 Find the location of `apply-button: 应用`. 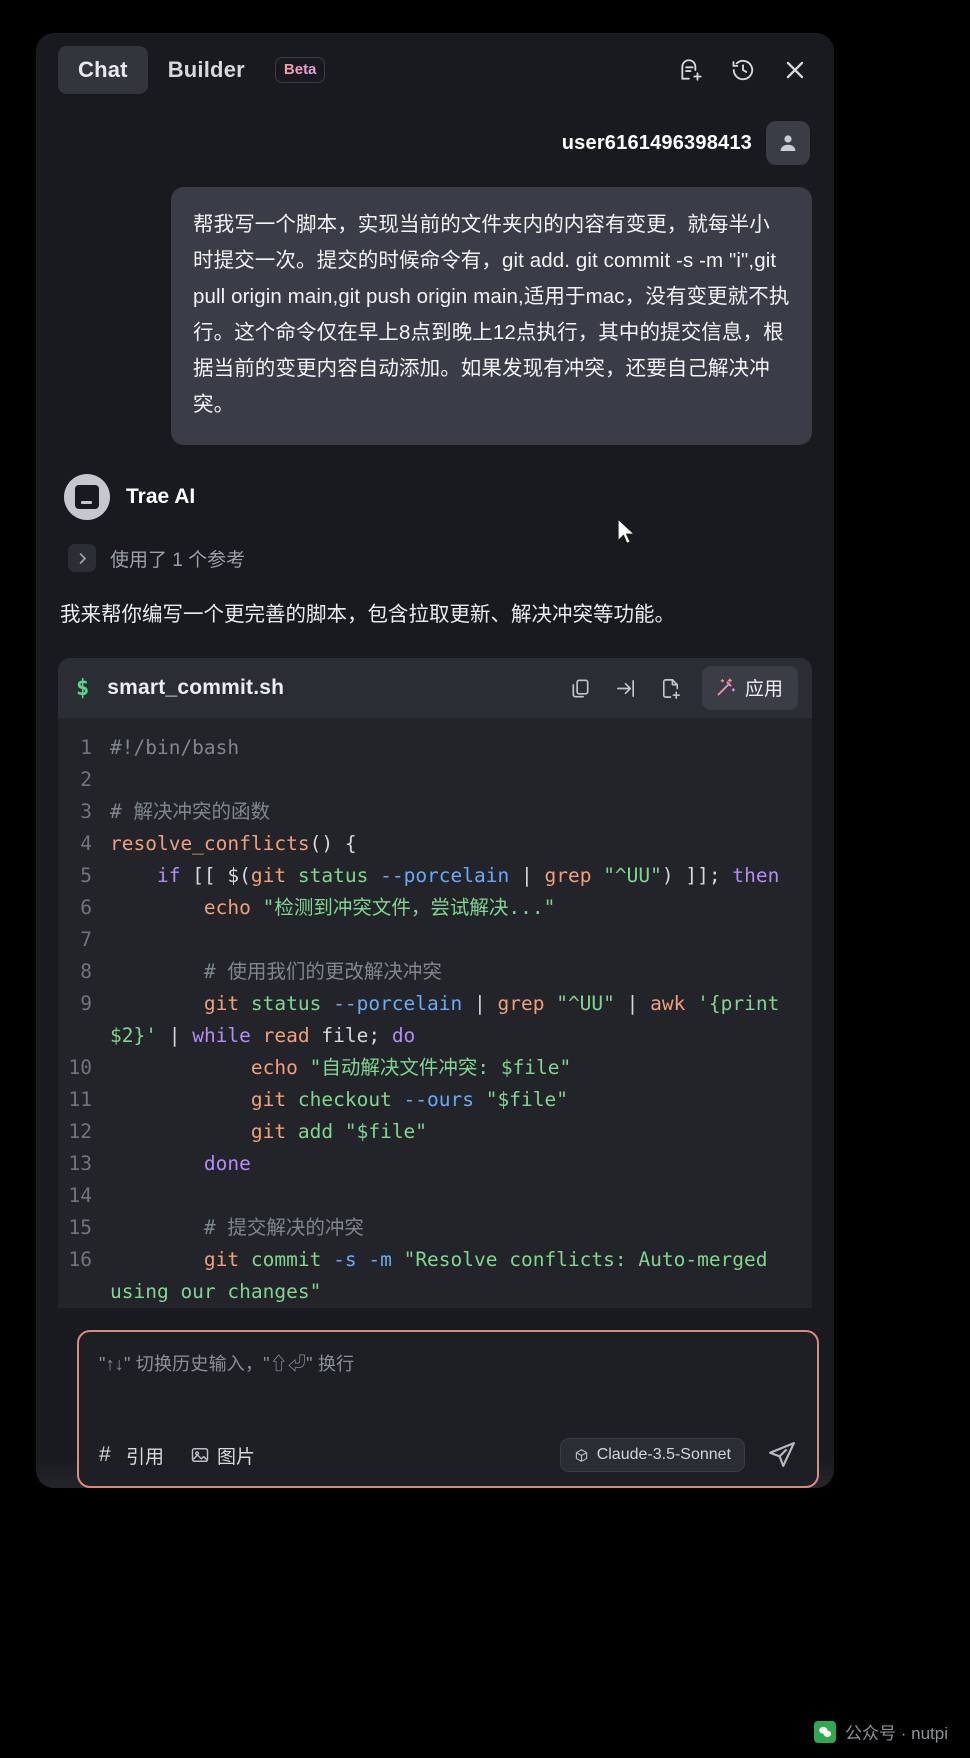

apply-button: 应用 is located at coordinates (749, 688).